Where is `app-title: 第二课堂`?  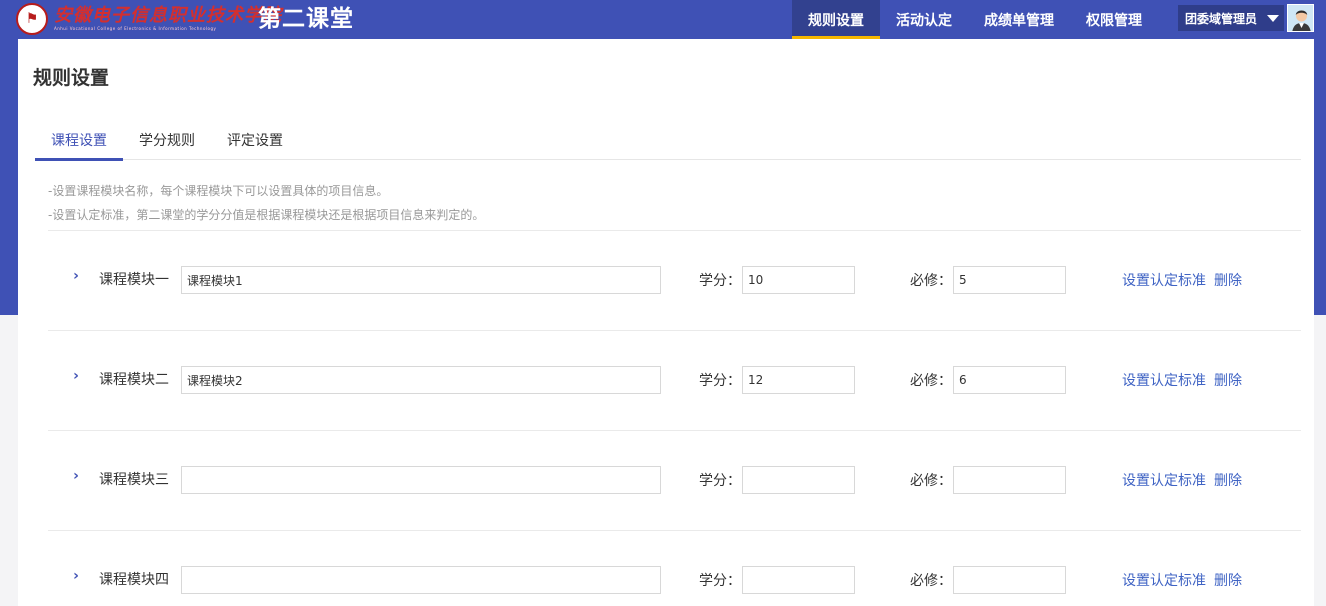 app-title: 第二课堂 is located at coordinates (306, 19).